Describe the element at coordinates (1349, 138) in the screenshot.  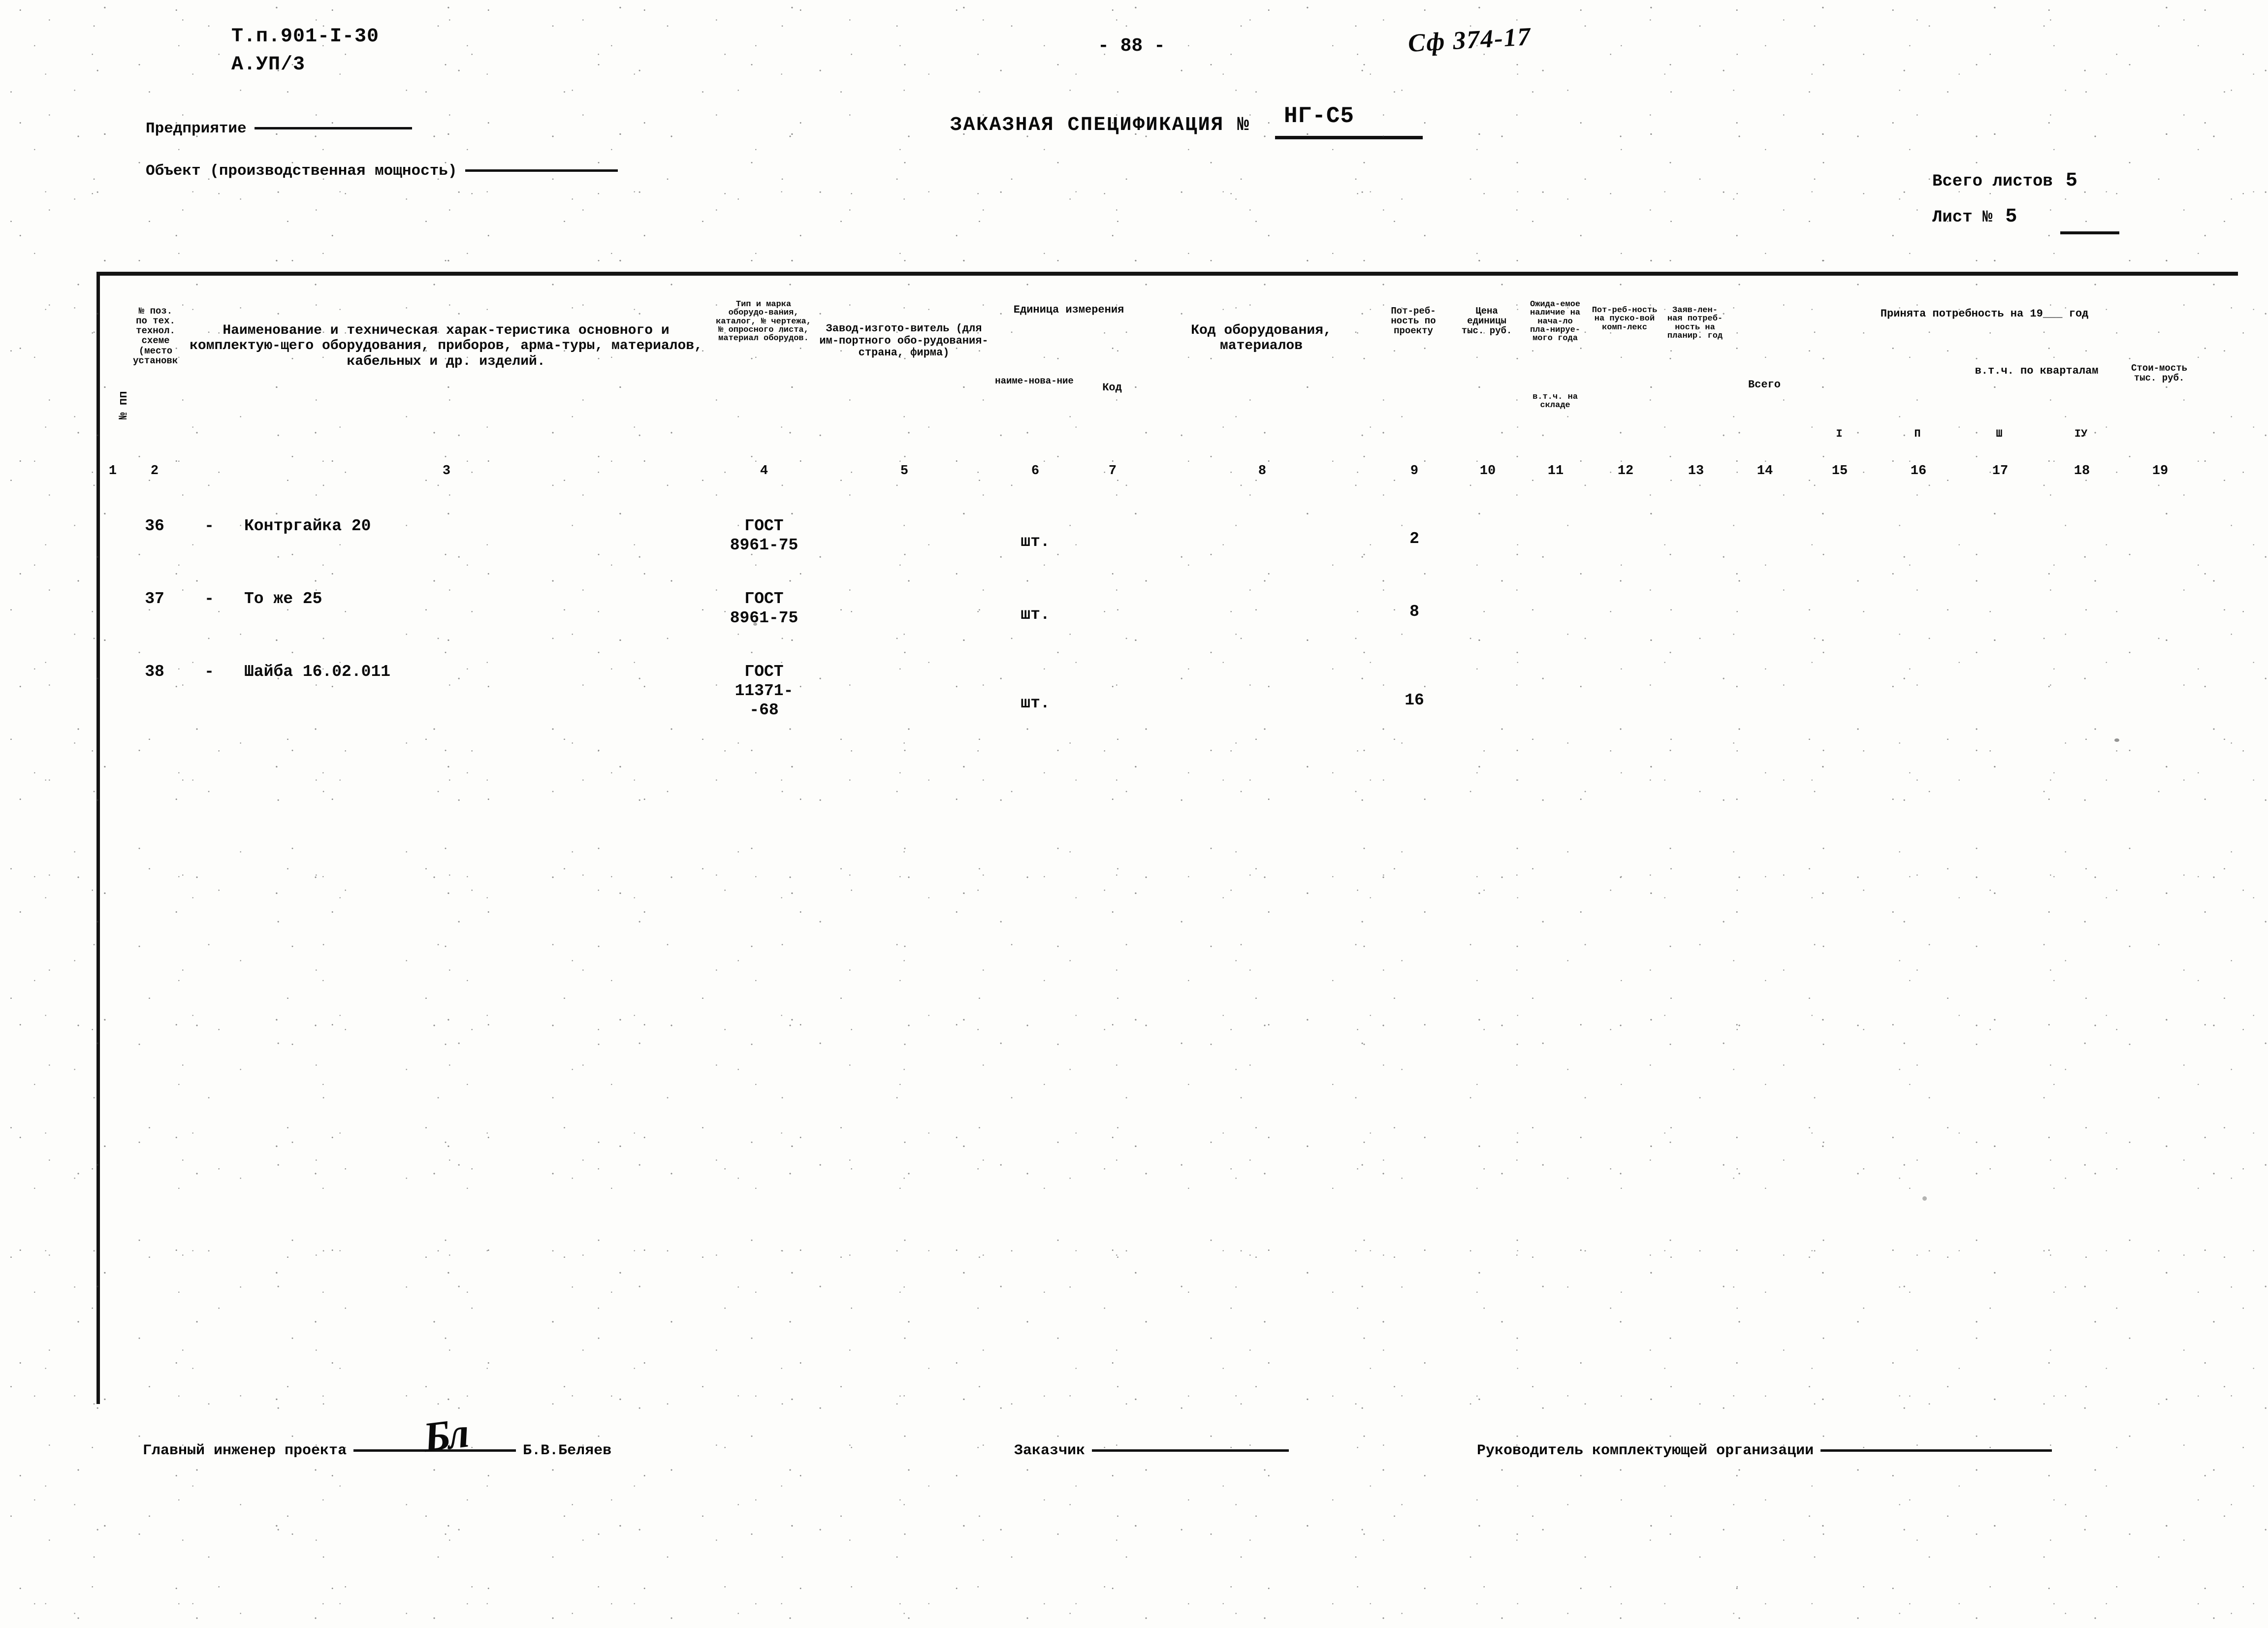
I see `specification-number-rule` at that location.